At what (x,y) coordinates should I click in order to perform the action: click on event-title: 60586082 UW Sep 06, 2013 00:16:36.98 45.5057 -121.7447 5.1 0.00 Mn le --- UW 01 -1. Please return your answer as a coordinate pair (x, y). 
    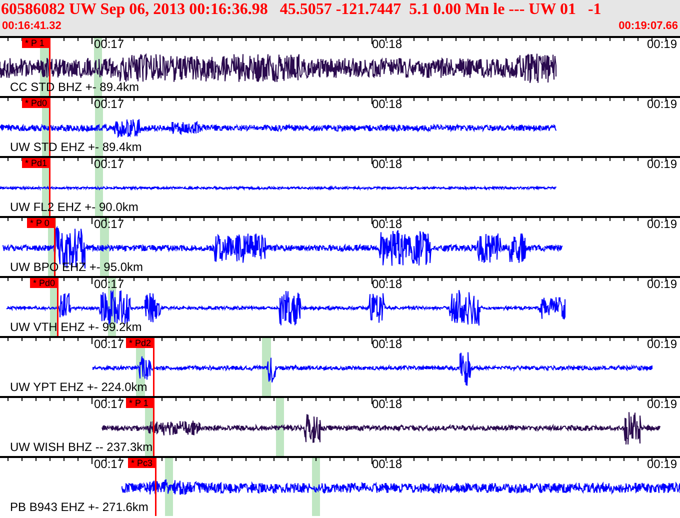
    Looking at the image, I should click on (301, 9).